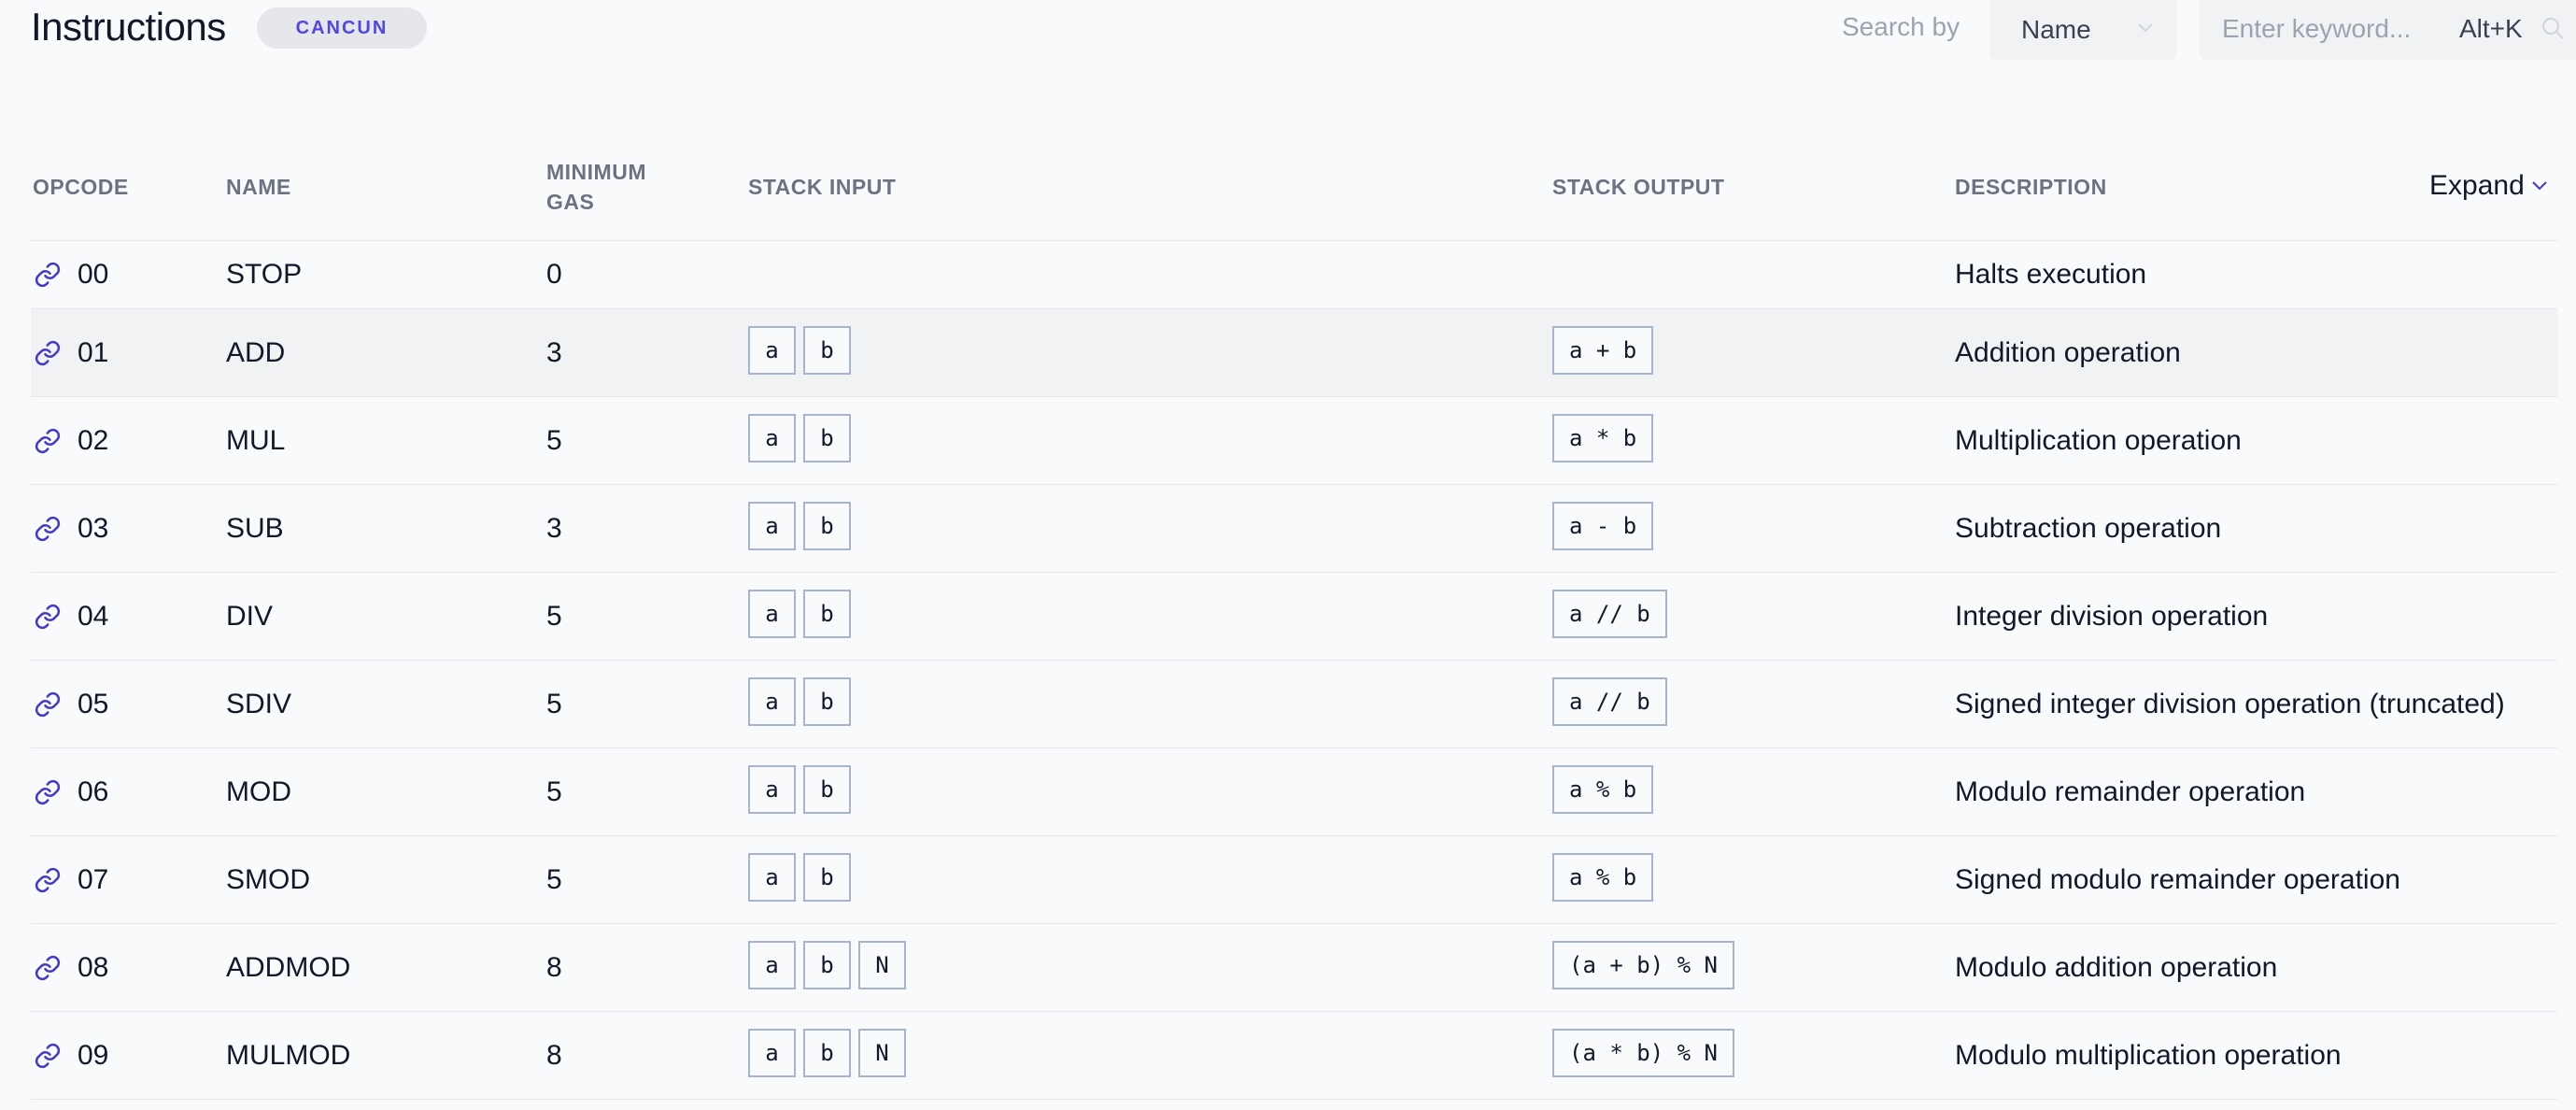  I want to click on expand-button: Expand, so click(2489, 186).